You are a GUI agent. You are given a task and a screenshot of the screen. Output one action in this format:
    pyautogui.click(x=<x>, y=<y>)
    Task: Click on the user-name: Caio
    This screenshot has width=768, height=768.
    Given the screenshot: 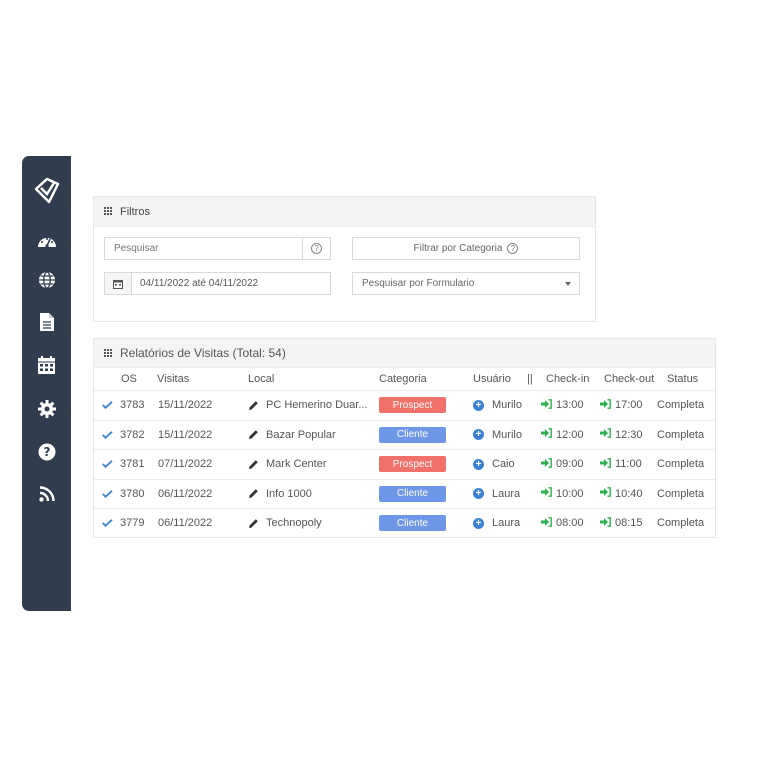 What is the action you would take?
    pyautogui.click(x=503, y=464)
    